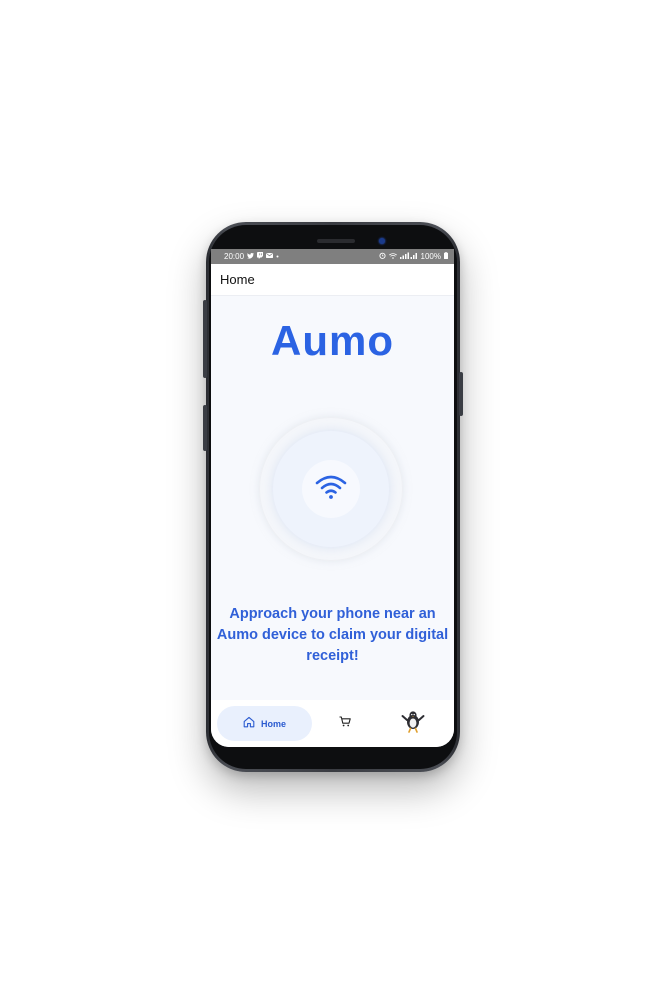 This screenshot has height=1000, width=650. Describe the element at coordinates (249, 724) in the screenshot. I see `home-icon` at that location.